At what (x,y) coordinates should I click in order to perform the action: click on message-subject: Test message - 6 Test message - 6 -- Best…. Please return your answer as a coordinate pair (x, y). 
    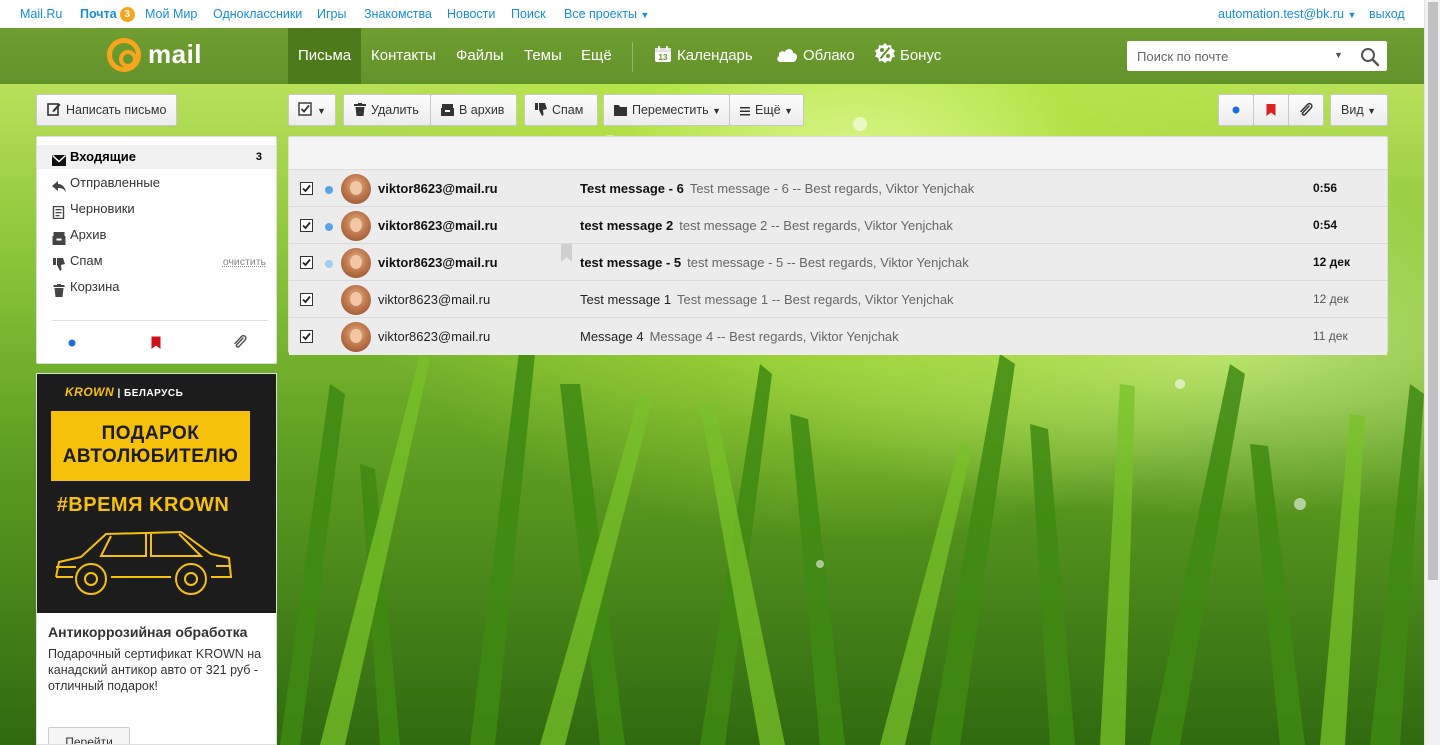
    Looking at the image, I should click on (777, 188).